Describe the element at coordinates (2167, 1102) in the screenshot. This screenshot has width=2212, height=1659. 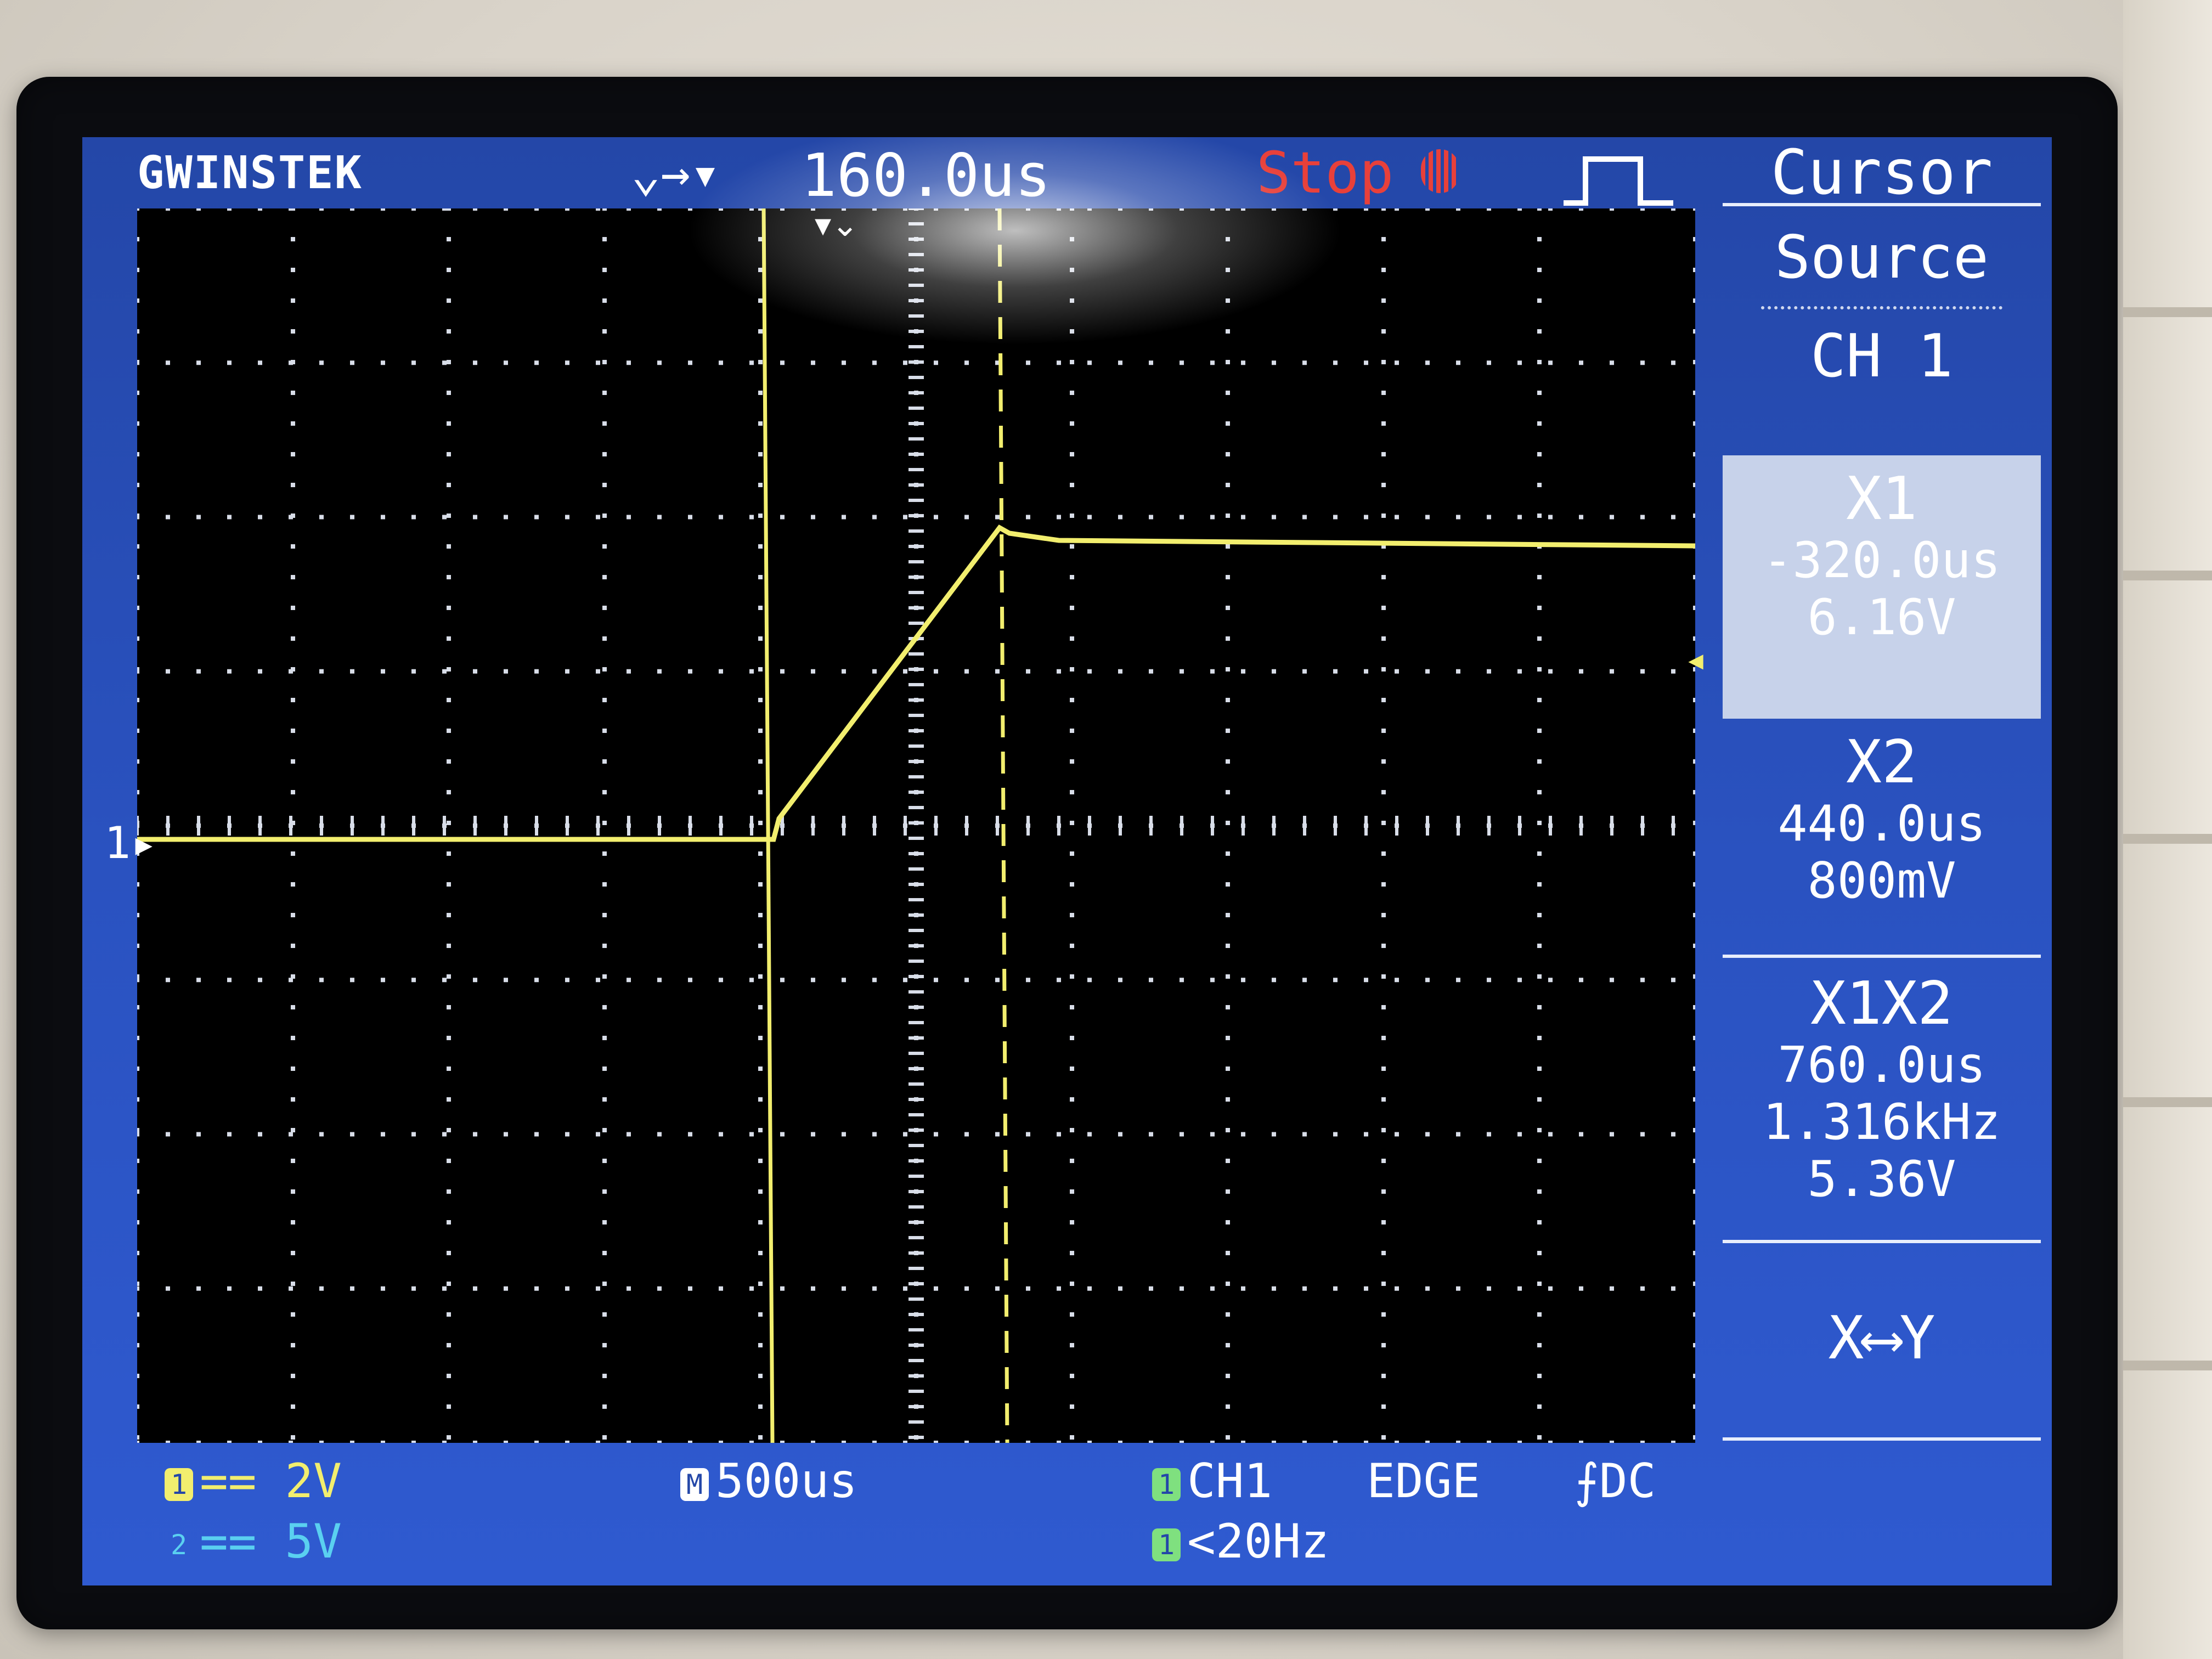
I see `panel-ridge` at that location.